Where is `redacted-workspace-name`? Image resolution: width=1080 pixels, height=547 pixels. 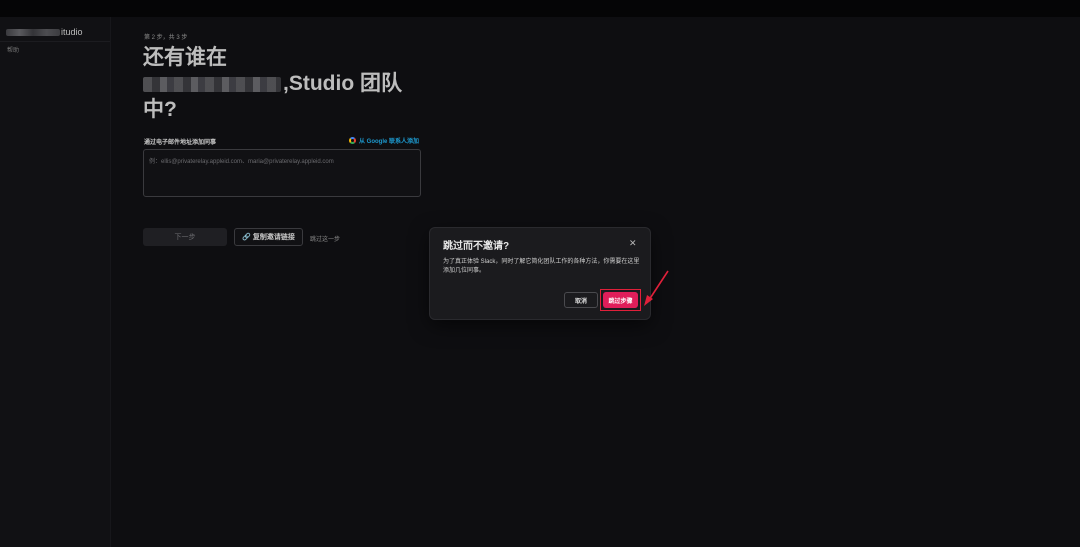 redacted-workspace-name is located at coordinates (212, 84).